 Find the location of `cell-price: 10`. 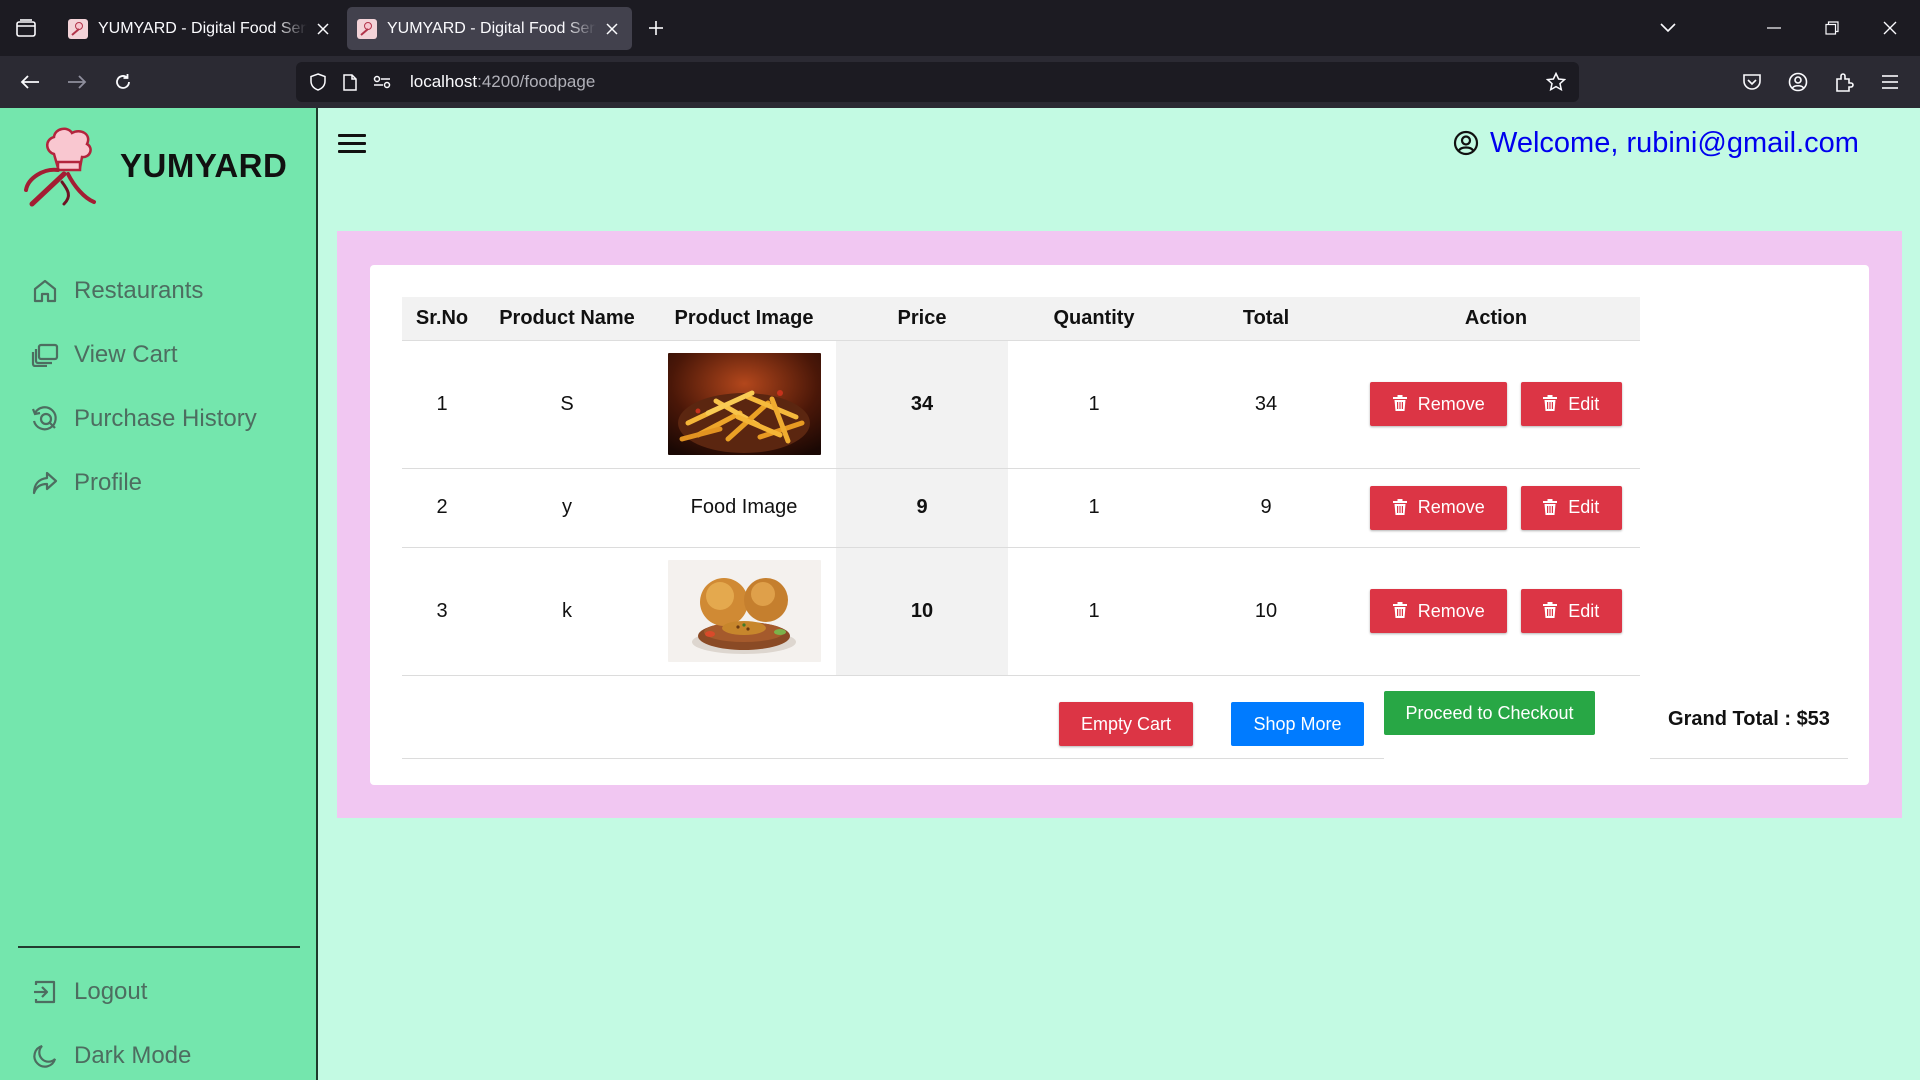

cell-price: 10 is located at coordinates (922, 611).